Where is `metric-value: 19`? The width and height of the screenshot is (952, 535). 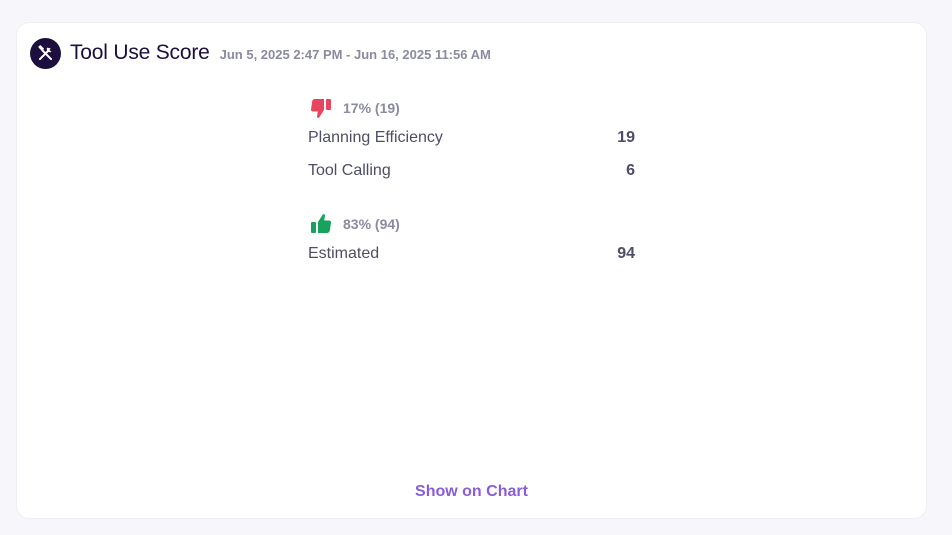
metric-value: 19 is located at coordinates (626, 137).